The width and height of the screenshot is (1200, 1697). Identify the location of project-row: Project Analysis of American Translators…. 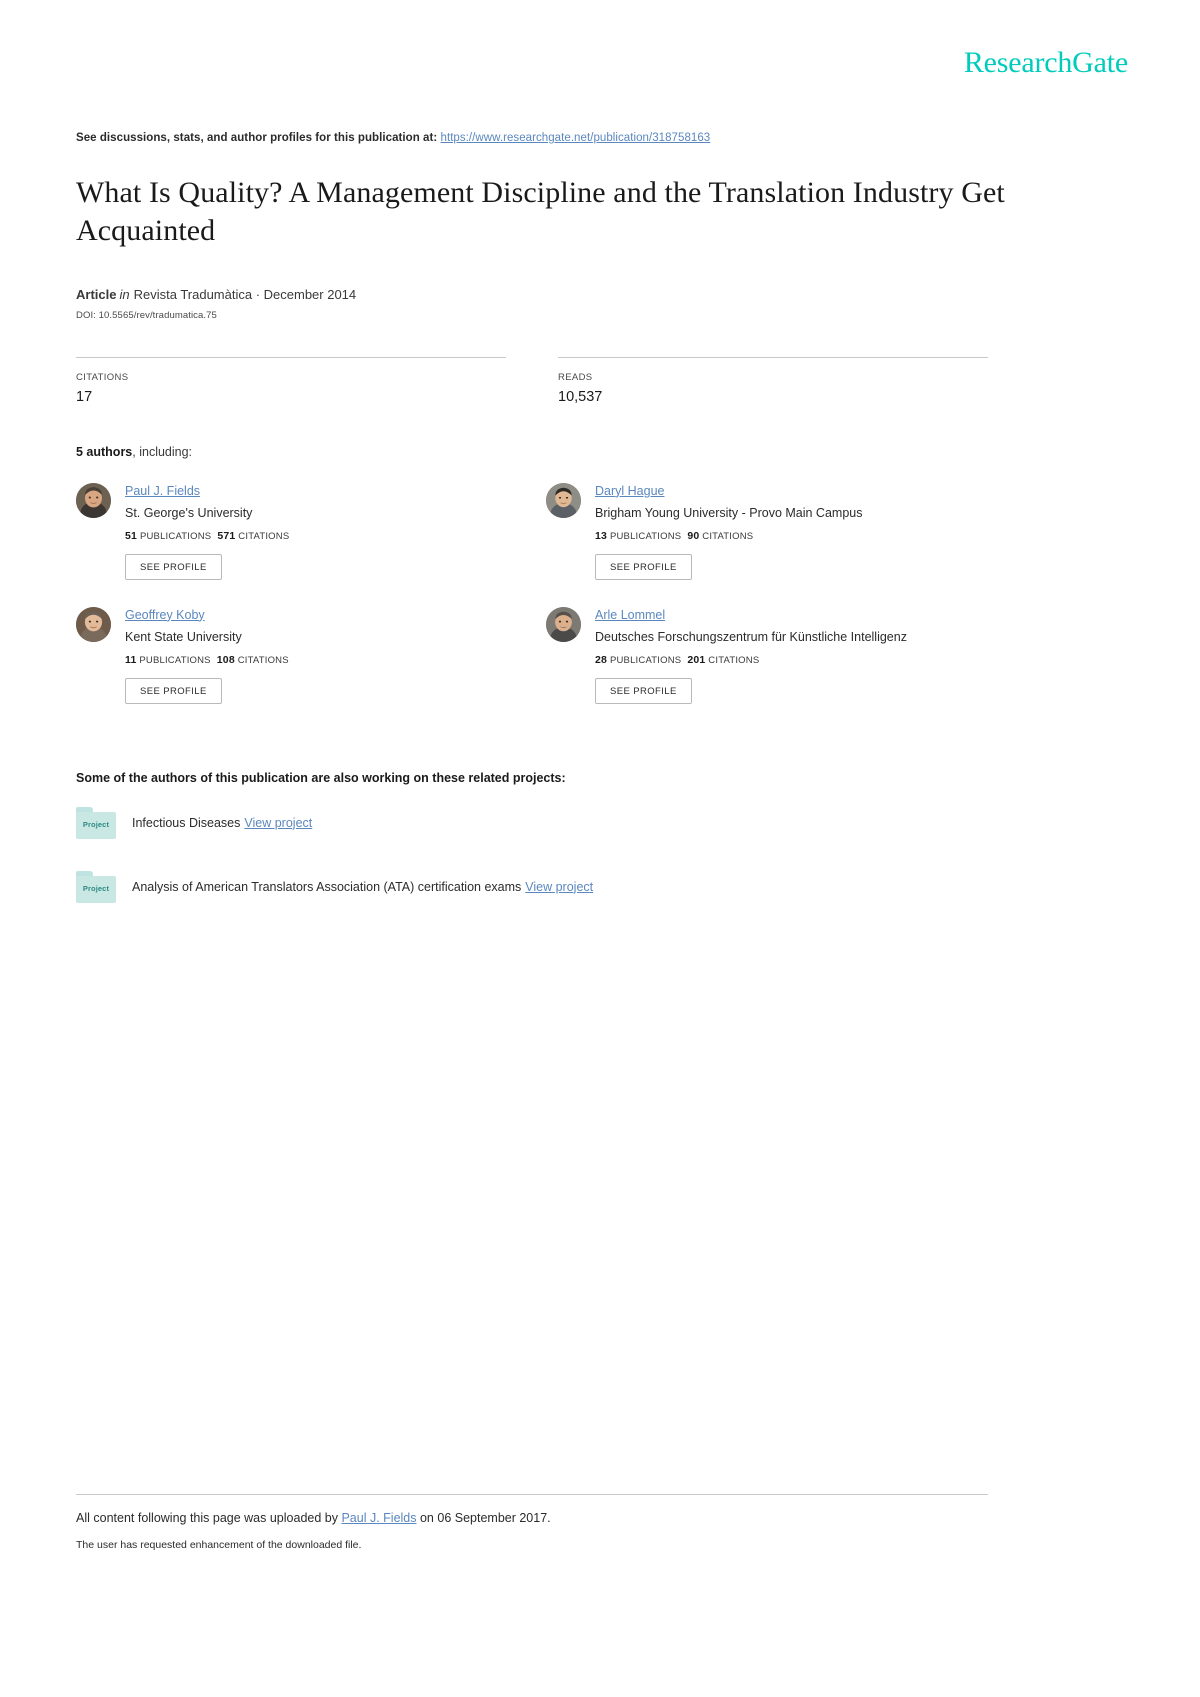
(602, 886).